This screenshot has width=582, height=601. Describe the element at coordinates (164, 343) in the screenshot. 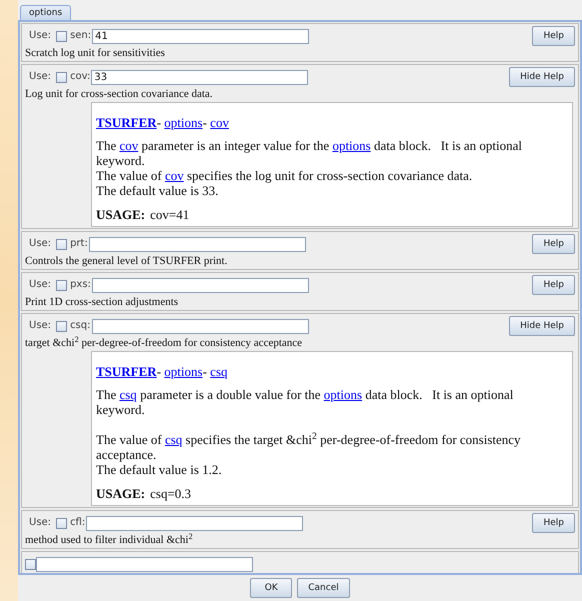

I see `option-description: target &chi$^{2}$ per-degree-of-freedom for consistency acceptance` at that location.